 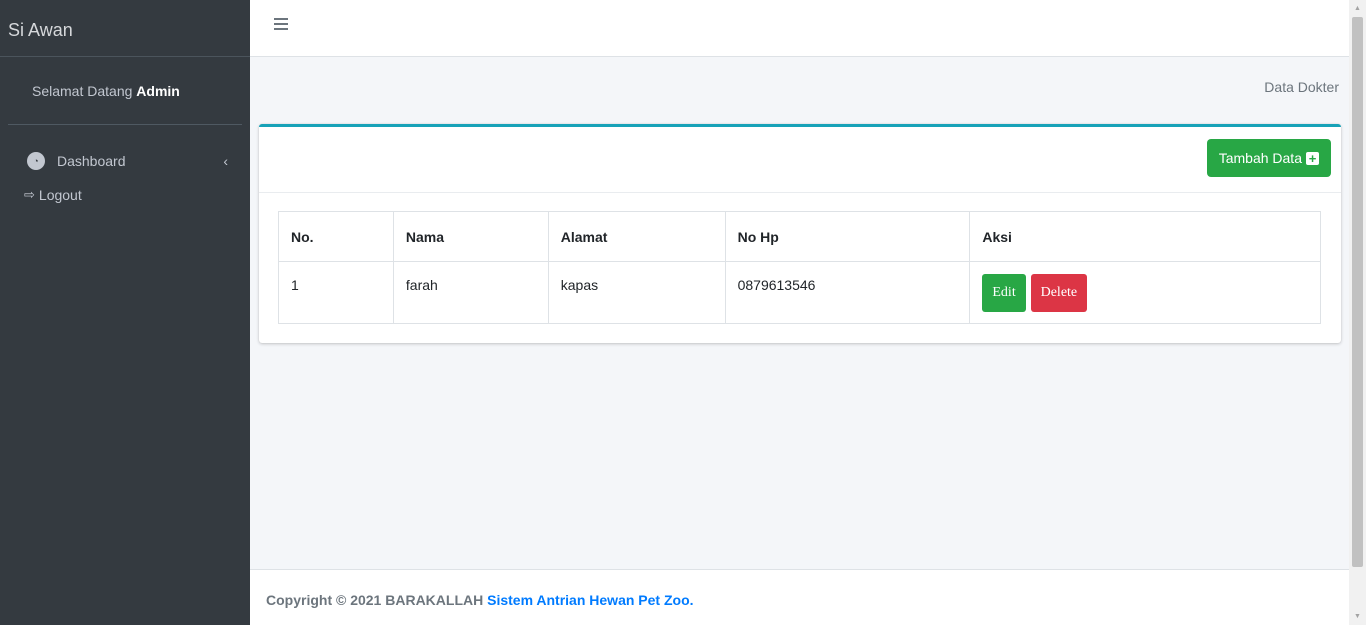 What do you see at coordinates (636, 236) in the screenshot?
I see `header-alamat: Alamat` at bounding box center [636, 236].